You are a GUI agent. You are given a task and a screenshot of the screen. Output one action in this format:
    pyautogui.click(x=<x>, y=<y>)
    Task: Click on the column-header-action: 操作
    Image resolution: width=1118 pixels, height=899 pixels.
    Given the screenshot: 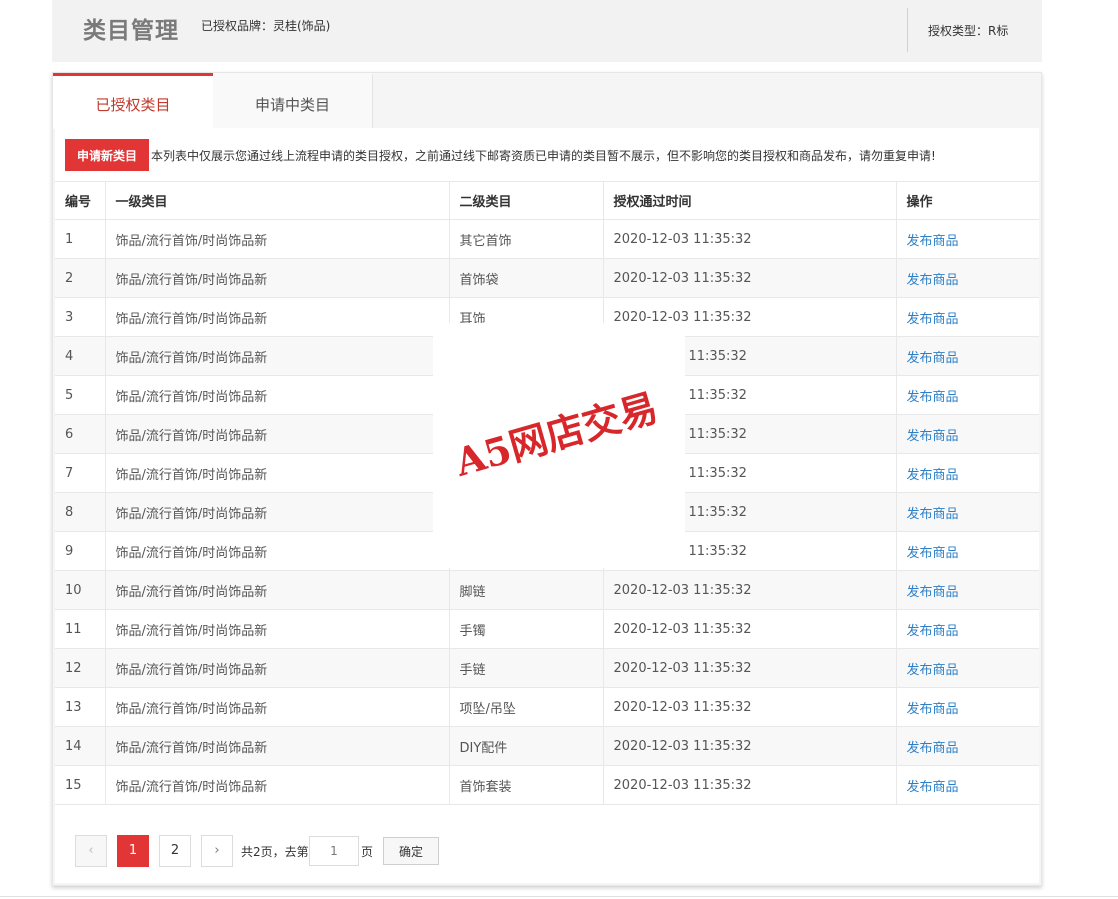 What is the action you would take?
    pyautogui.click(x=967, y=200)
    